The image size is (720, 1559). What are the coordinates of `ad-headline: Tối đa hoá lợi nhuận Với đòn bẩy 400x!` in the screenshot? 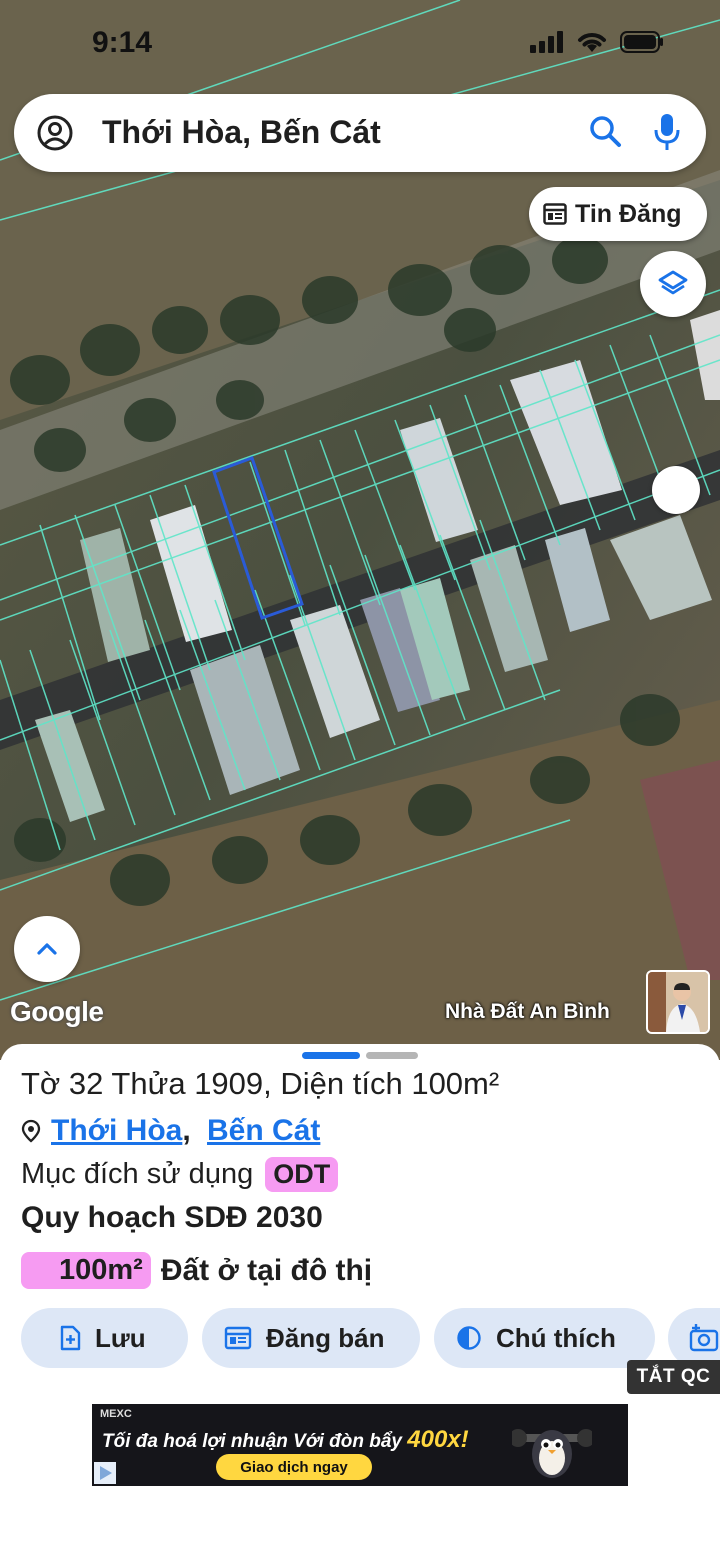 It's located at (285, 1440).